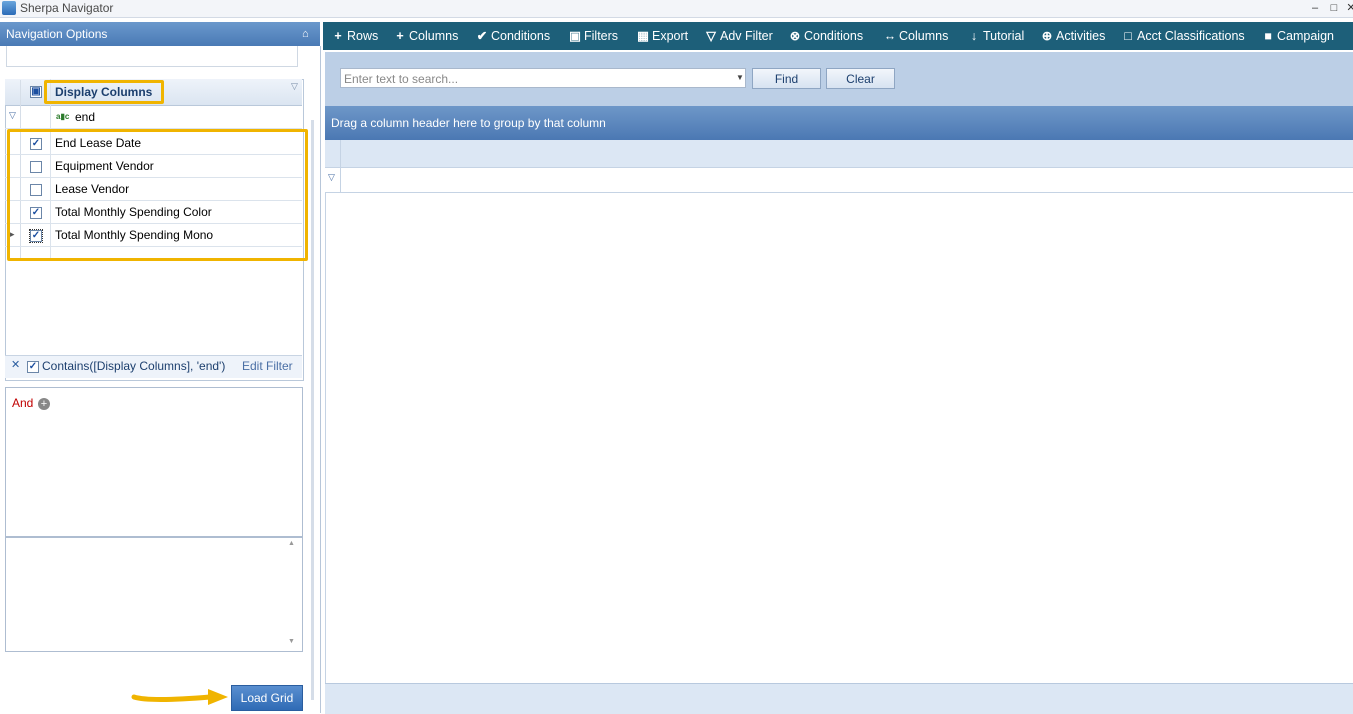  I want to click on toolbar-columns-2-button: ↔ Columns, so click(916, 36).